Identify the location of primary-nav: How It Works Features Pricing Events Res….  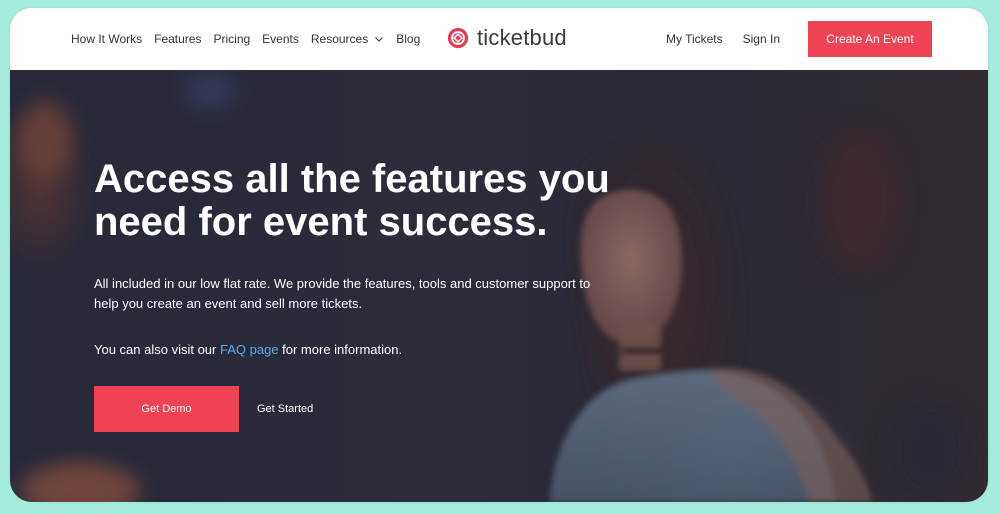
(251, 39).